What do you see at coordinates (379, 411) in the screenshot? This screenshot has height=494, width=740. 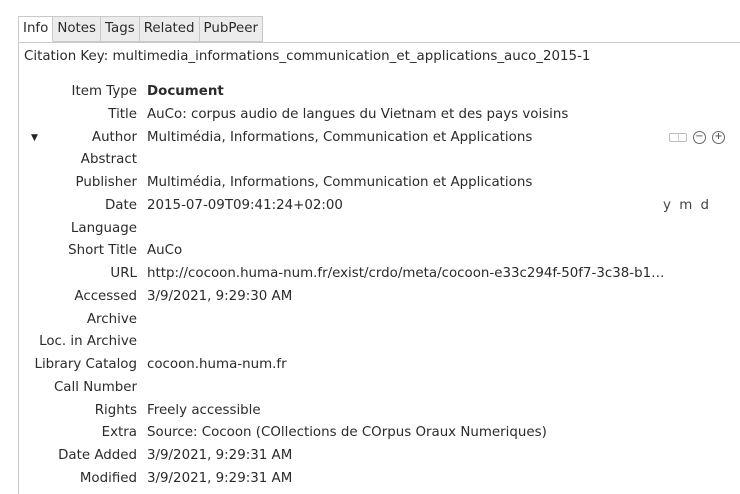 I see `field-rights: Rights Freely accessible` at bounding box center [379, 411].